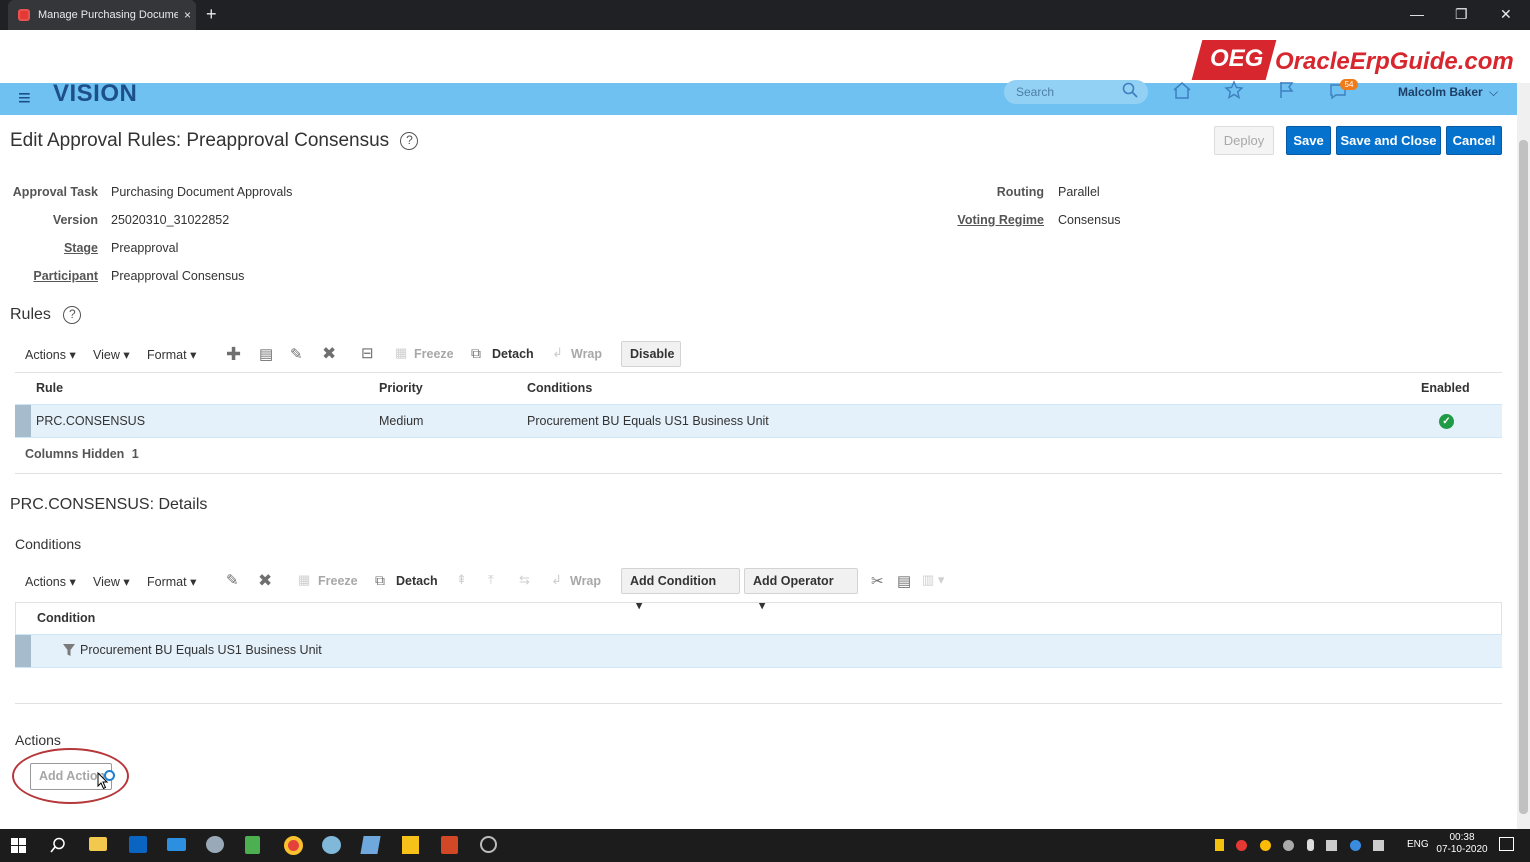 This screenshot has height=862, width=1530. What do you see at coordinates (449, 845) in the screenshot?
I see `powerpoint-icon` at bounding box center [449, 845].